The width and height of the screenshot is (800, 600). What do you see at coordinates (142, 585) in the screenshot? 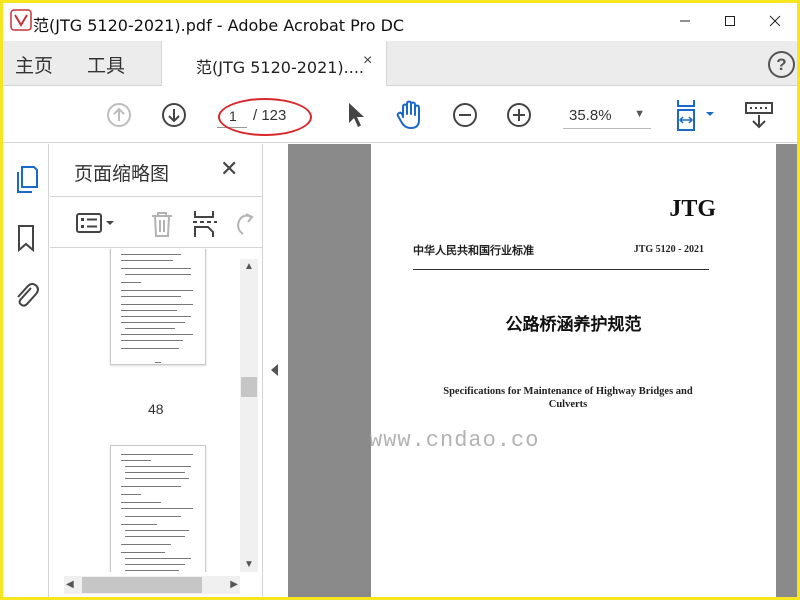
I see `horizontal-scroll-thumb` at bounding box center [142, 585].